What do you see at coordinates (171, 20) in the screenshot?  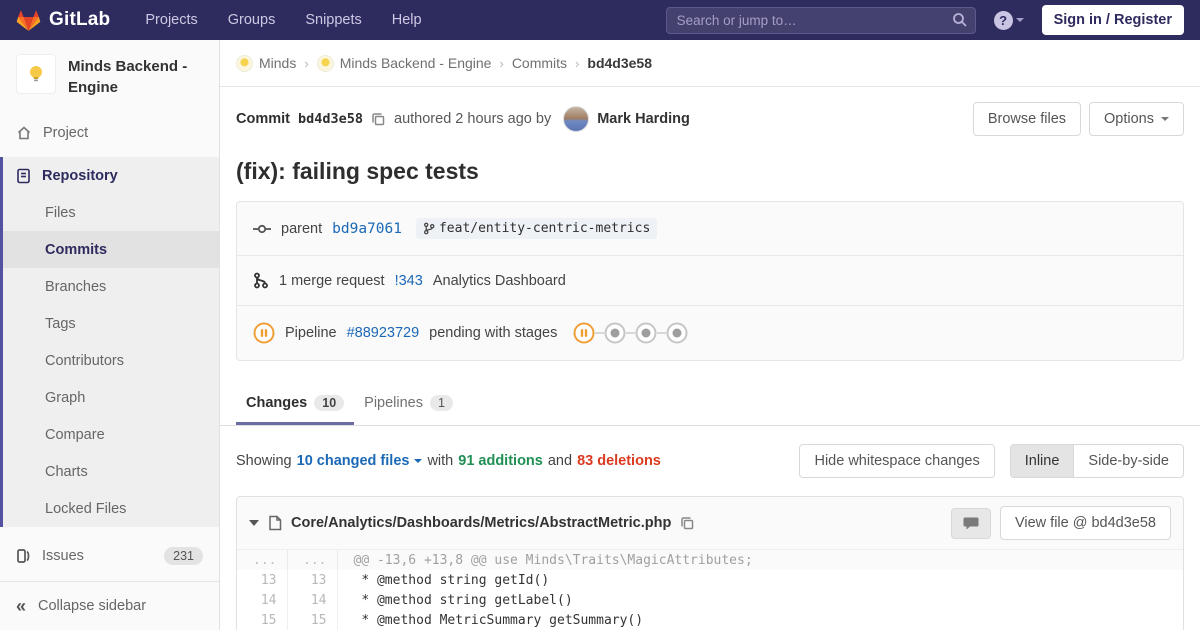 I see `nav-projects: Projects` at bounding box center [171, 20].